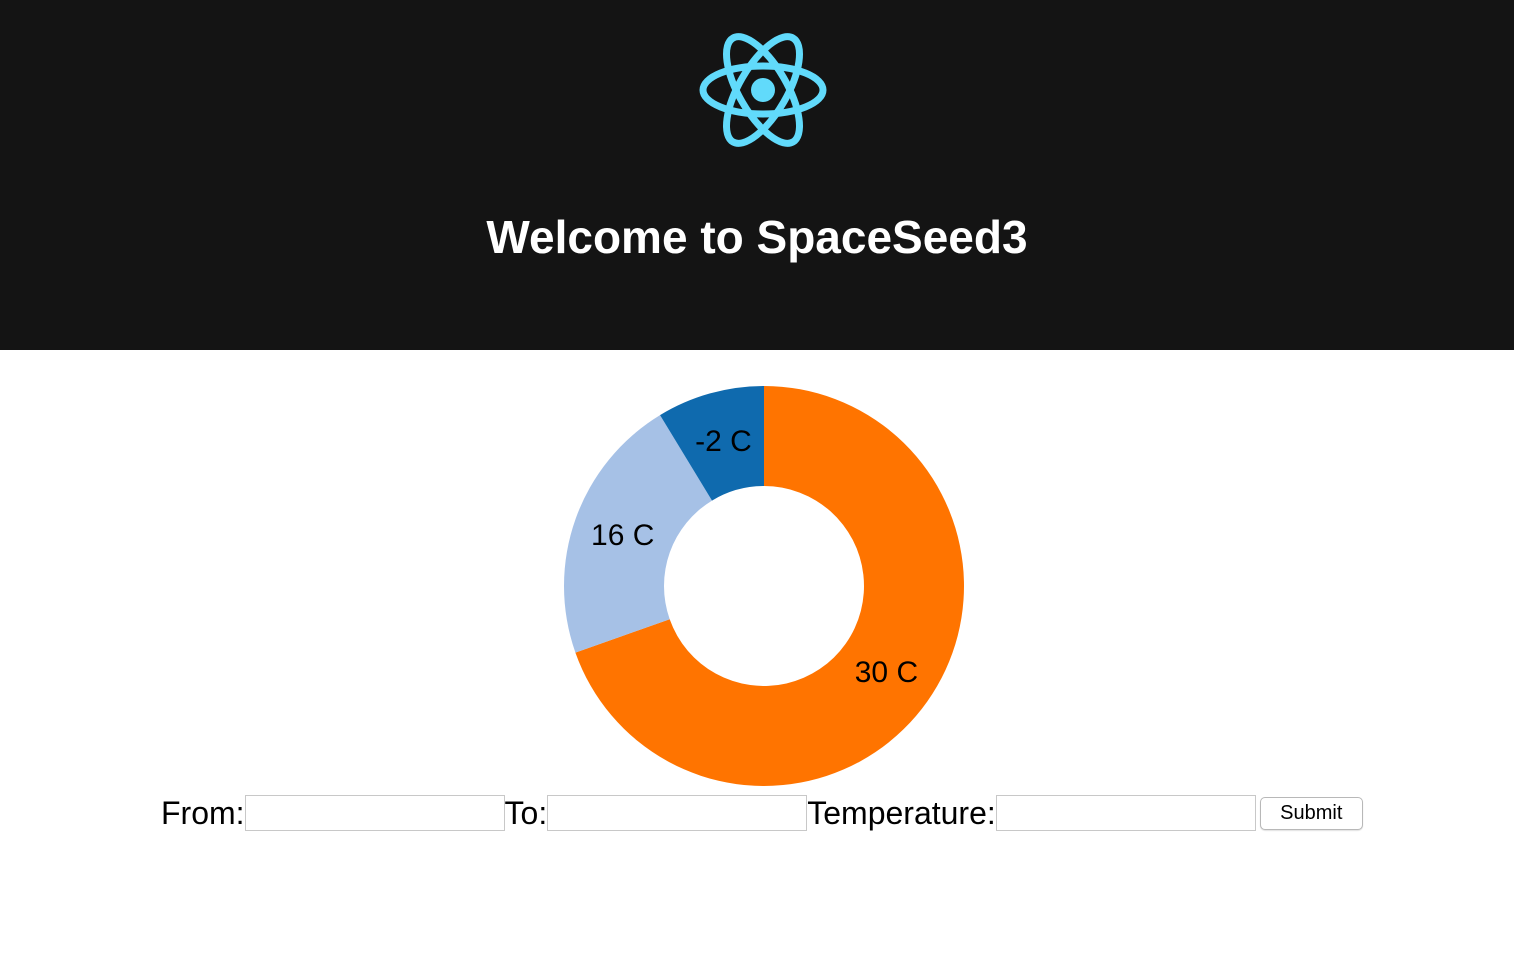  What do you see at coordinates (203, 813) in the screenshot?
I see `from-label: From:` at bounding box center [203, 813].